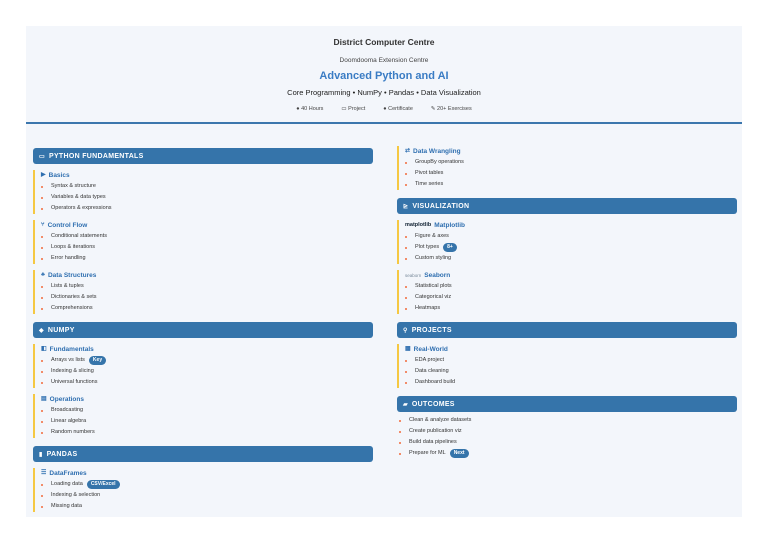 Image resolution: width=768 pixels, height=543 pixels. Describe the element at coordinates (207, 484) in the screenshot. I see `list-item: Loading data CSV/Excel` at that location.